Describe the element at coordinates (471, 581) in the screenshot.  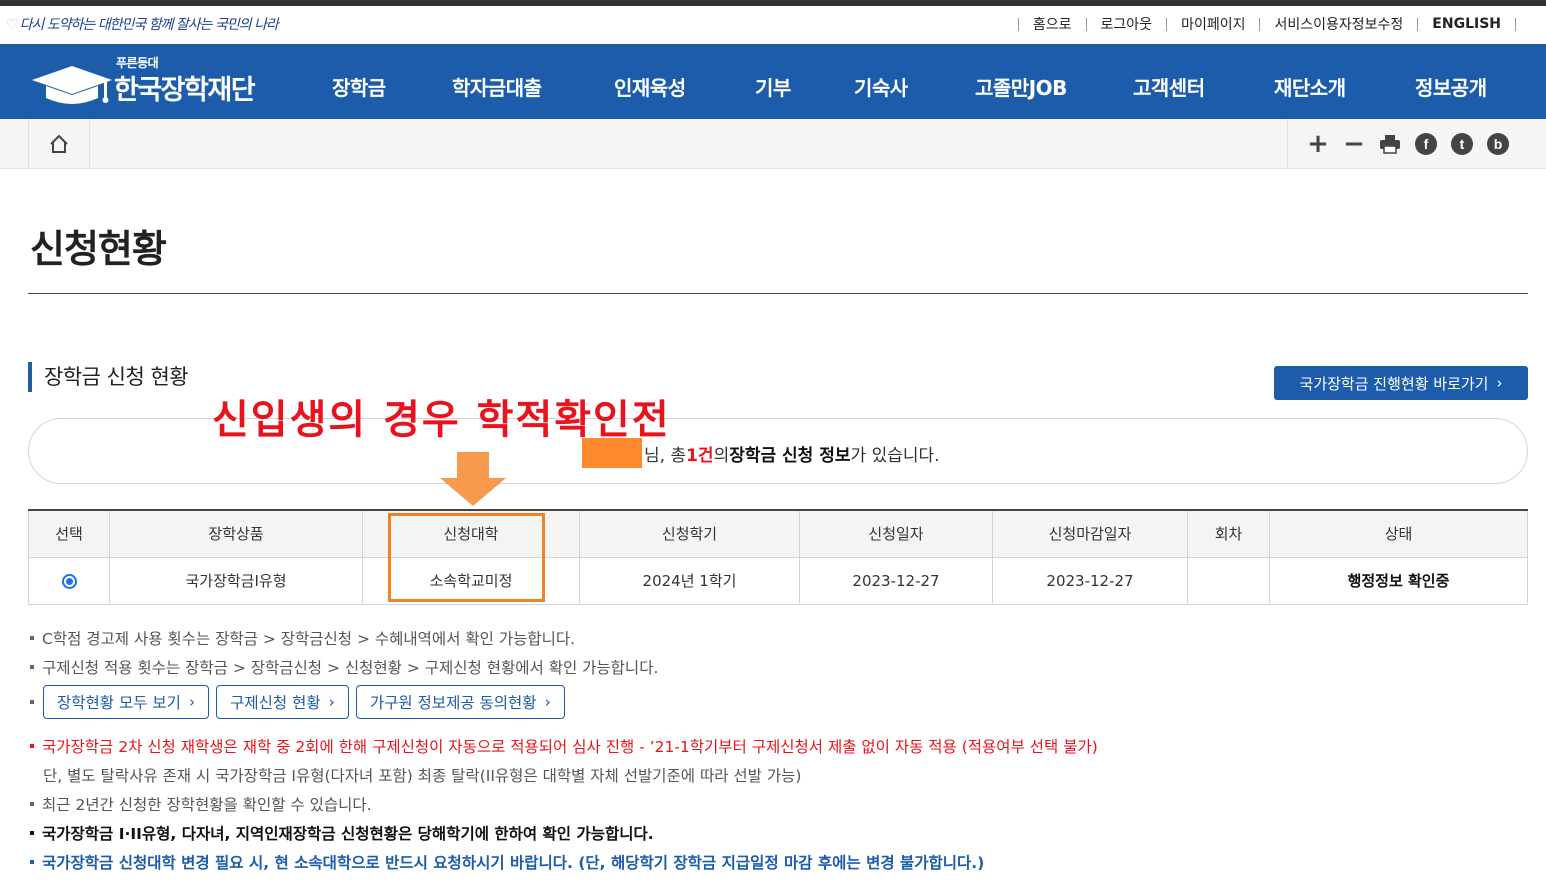
I see `university-cell: 소속학교미정` at that location.